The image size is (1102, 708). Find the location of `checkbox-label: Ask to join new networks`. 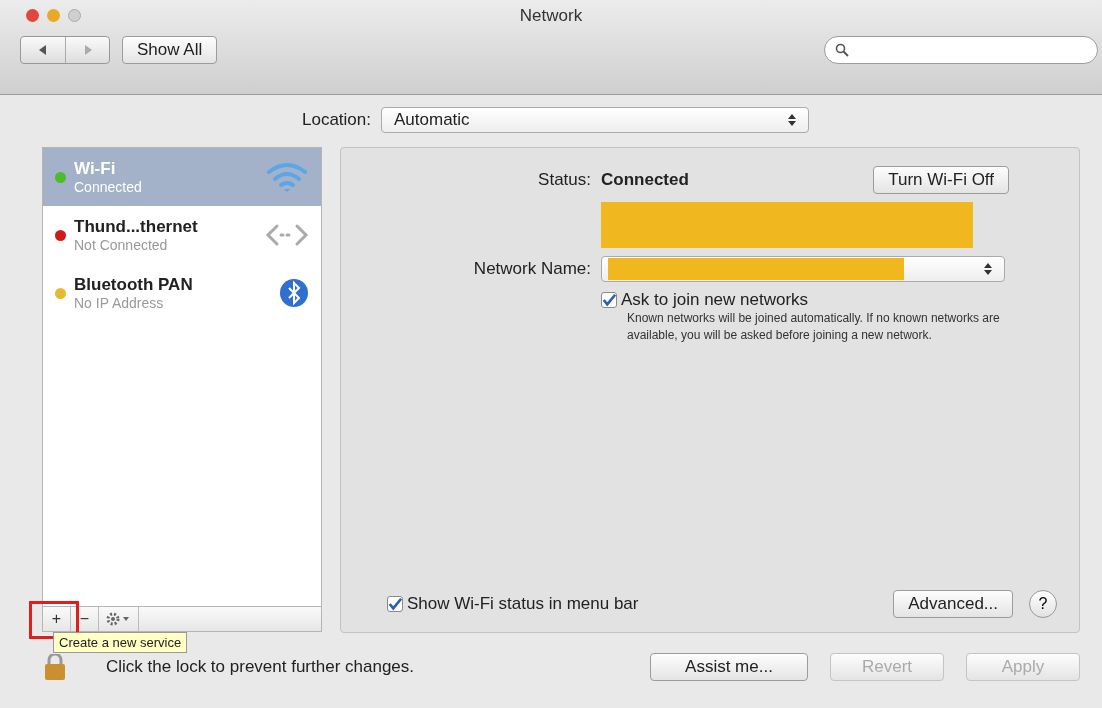

checkbox-label: Ask to join new networks is located at coordinates (715, 300).